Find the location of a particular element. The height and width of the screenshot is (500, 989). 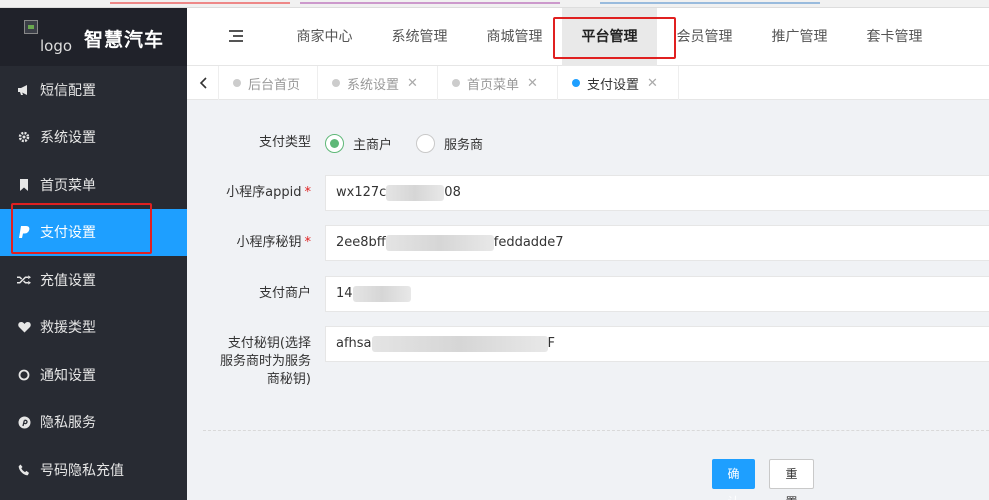

broken-image-icon is located at coordinates (31, 27).